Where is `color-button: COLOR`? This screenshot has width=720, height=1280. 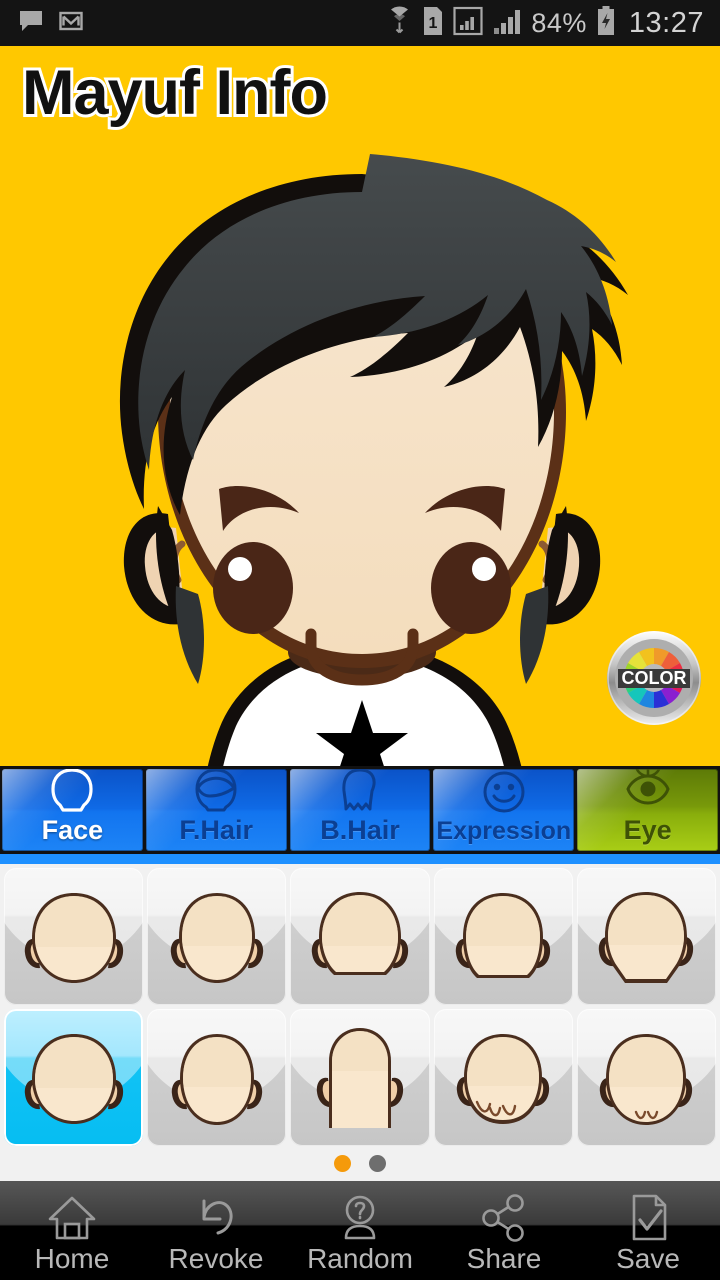
color-button: COLOR is located at coordinates (654, 678).